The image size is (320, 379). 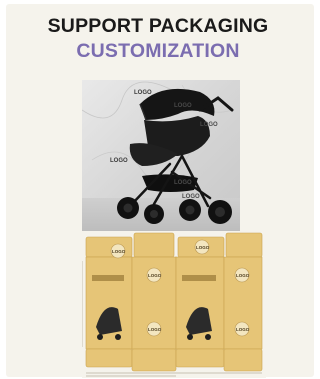 What do you see at coordinates (190, 210) in the screenshot?
I see `wheel-rear-left` at bounding box center [190, 210].